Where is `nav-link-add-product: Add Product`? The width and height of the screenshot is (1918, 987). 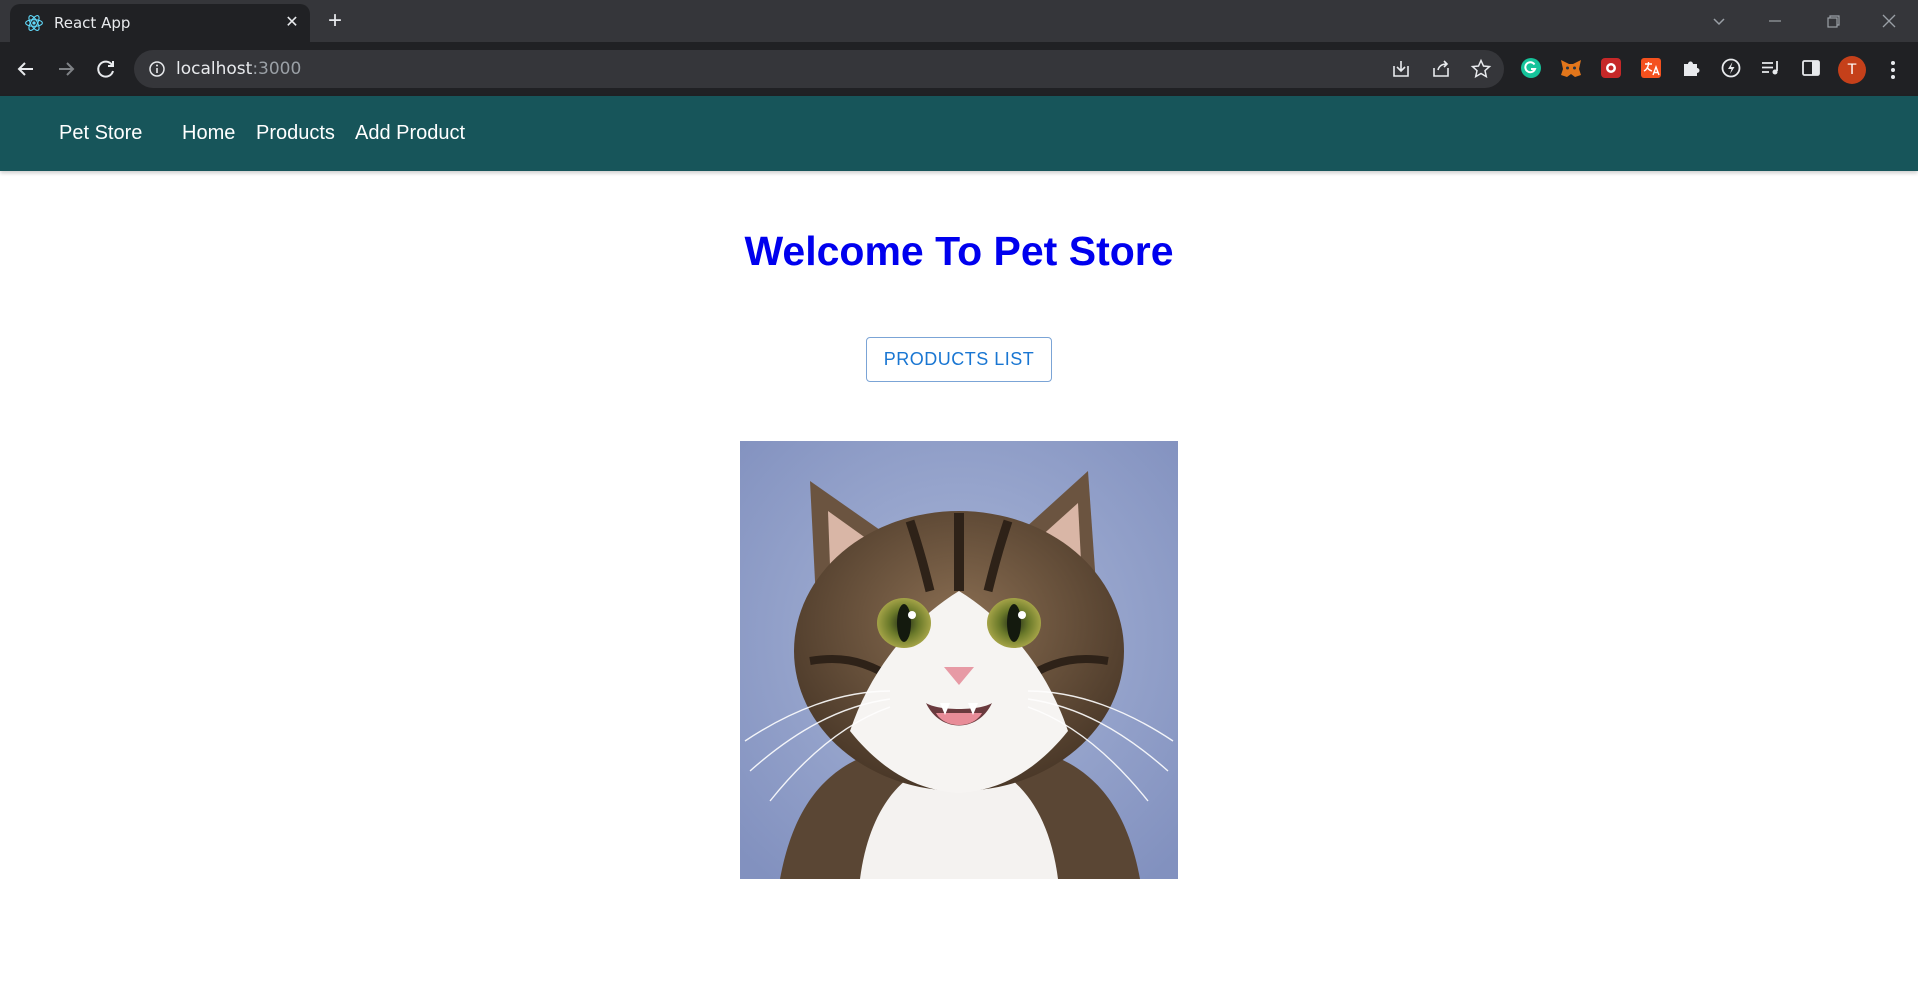
nav-link-add-product: Add Product is located at coordinates (410, 133).